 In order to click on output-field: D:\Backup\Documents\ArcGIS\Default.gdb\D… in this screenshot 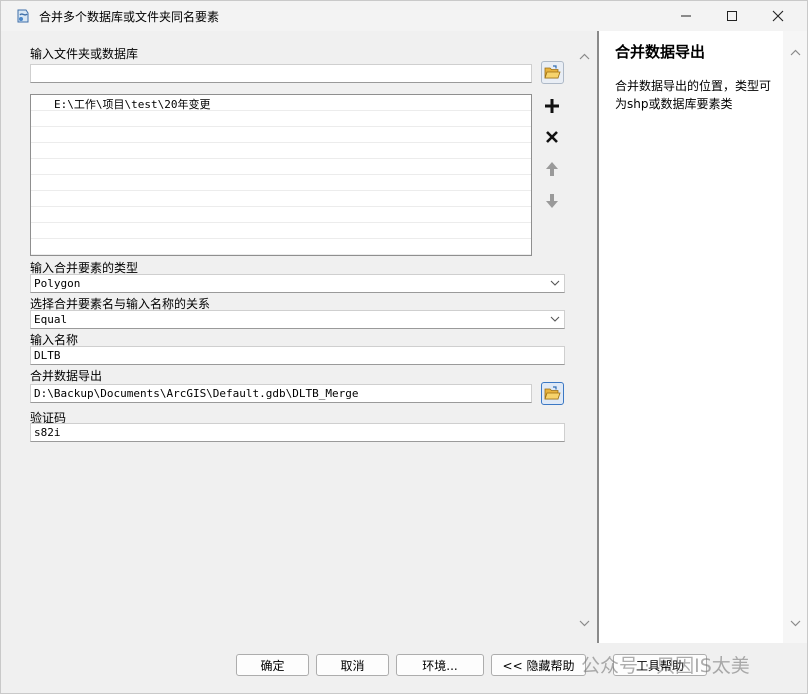, I will do `click(281, 393)`.